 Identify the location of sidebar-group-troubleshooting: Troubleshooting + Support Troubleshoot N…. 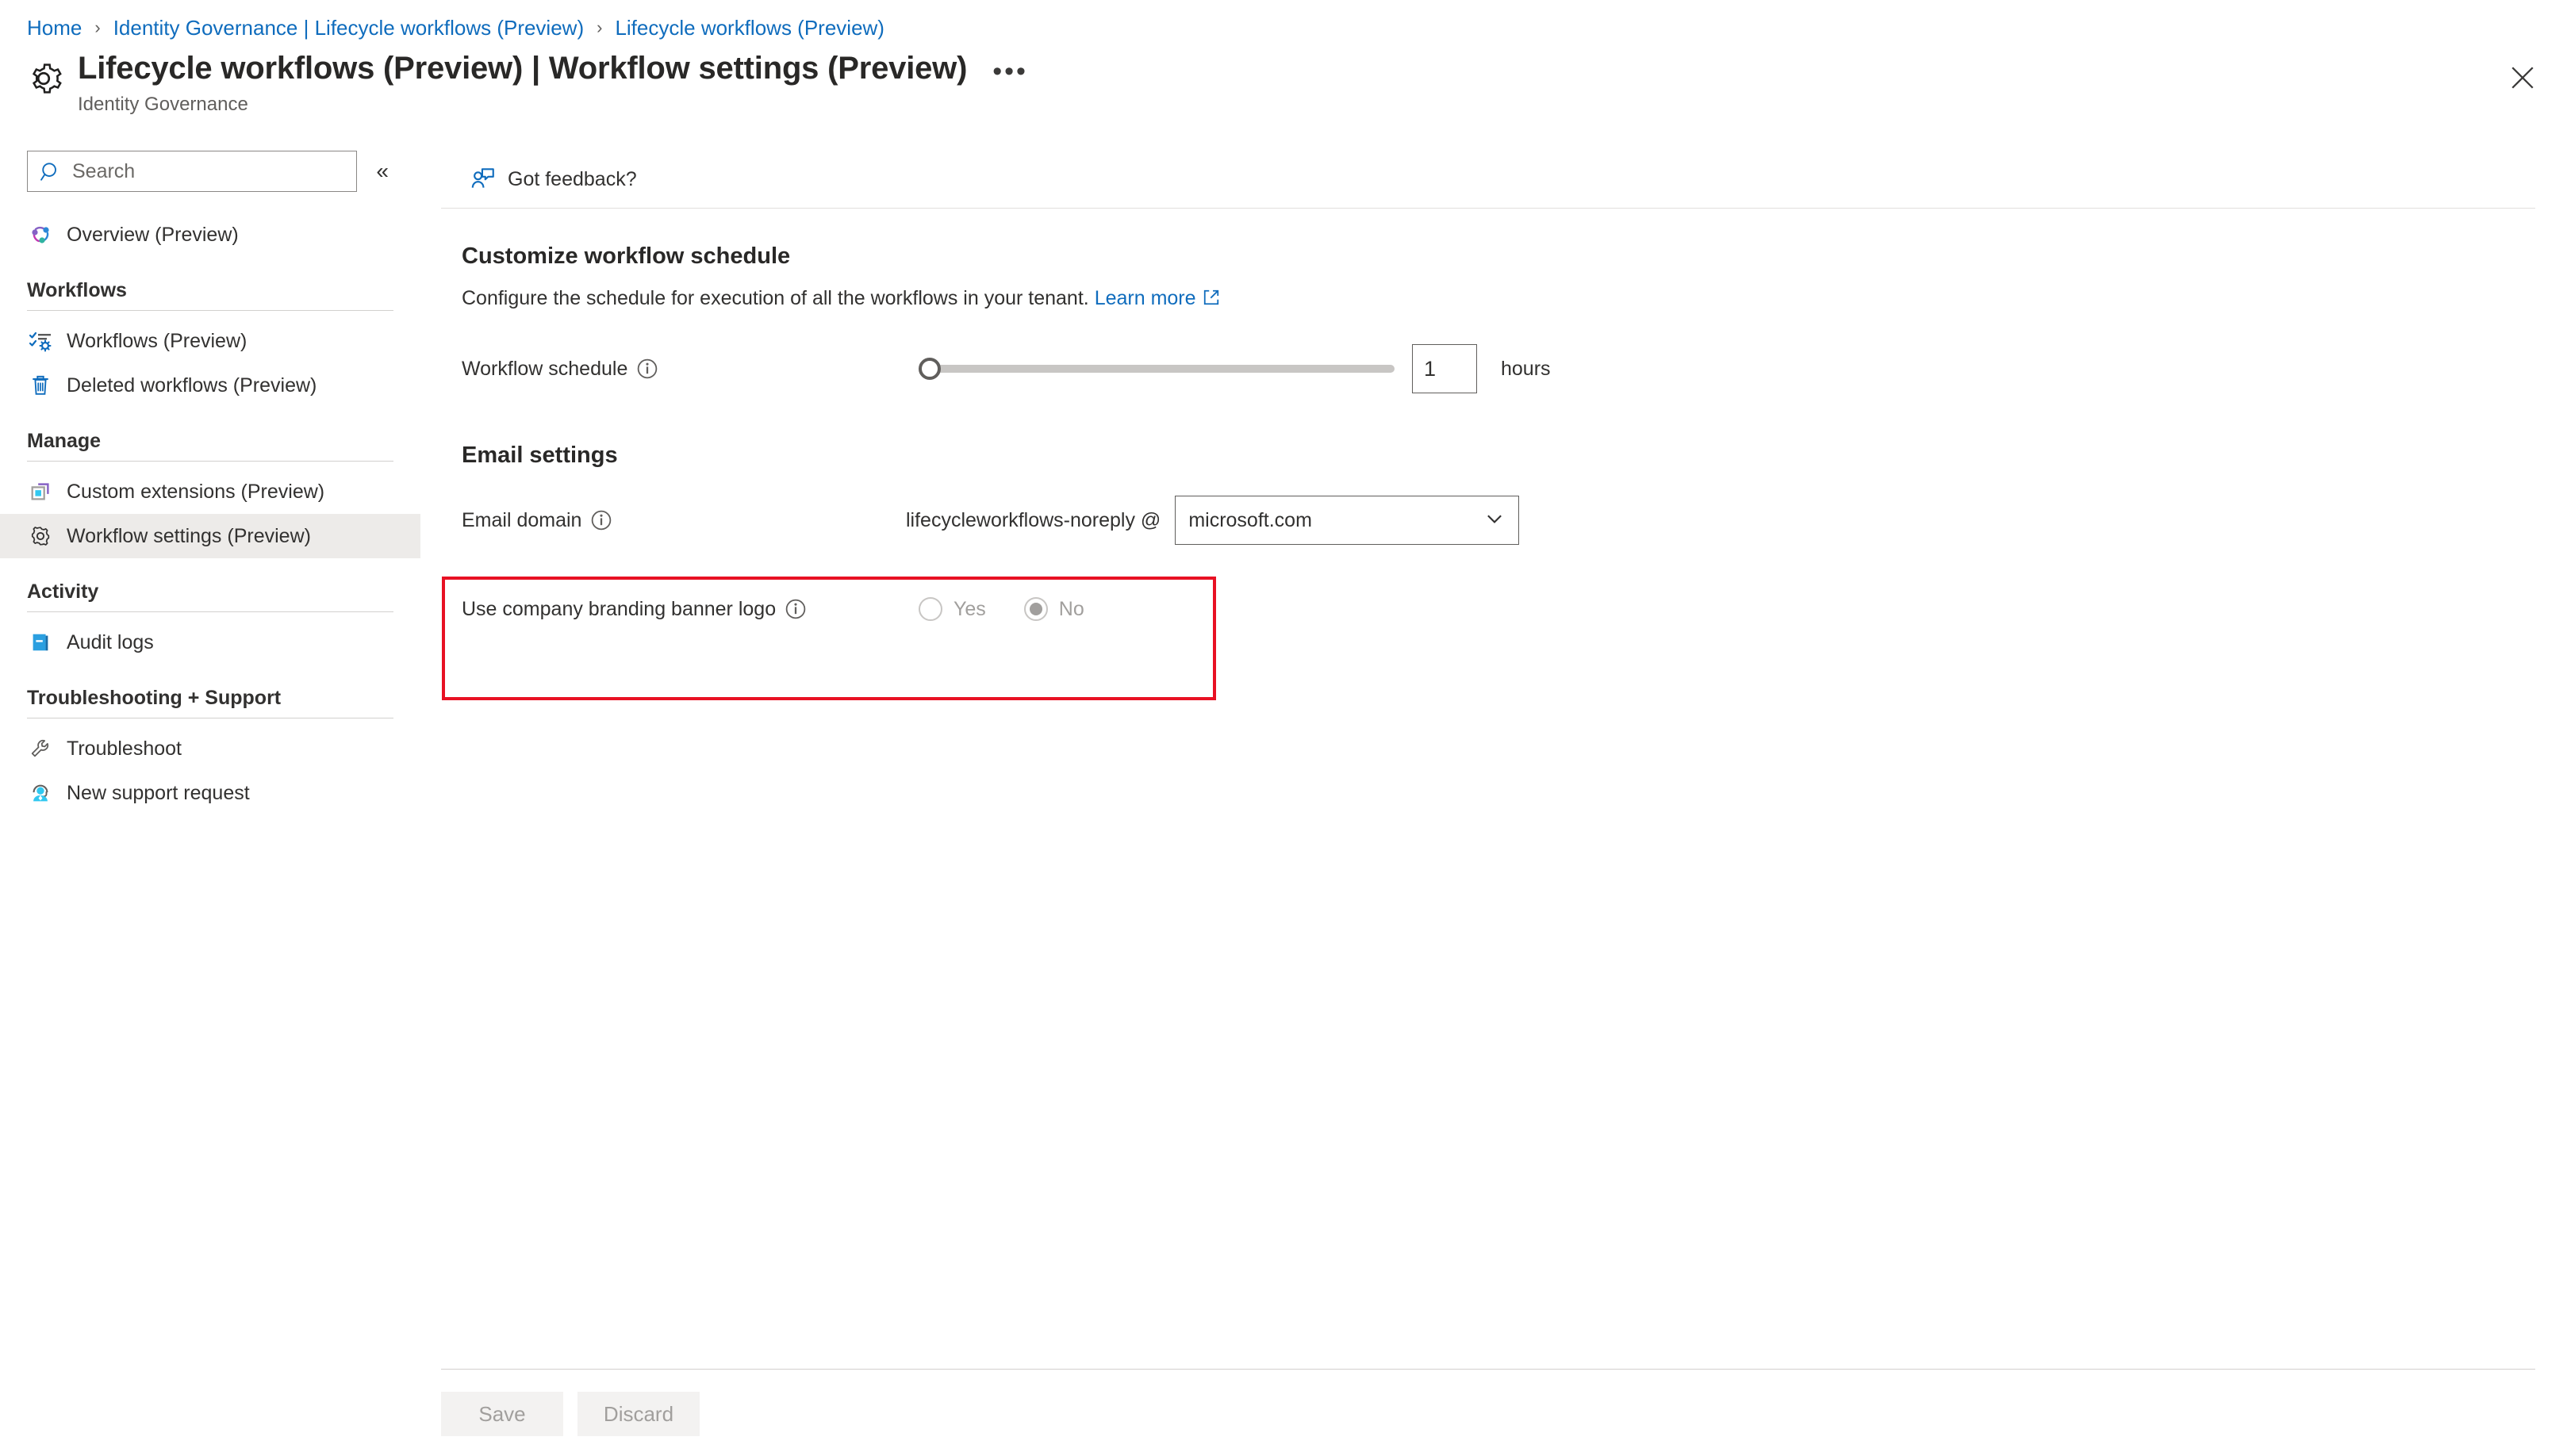
(210, 751).